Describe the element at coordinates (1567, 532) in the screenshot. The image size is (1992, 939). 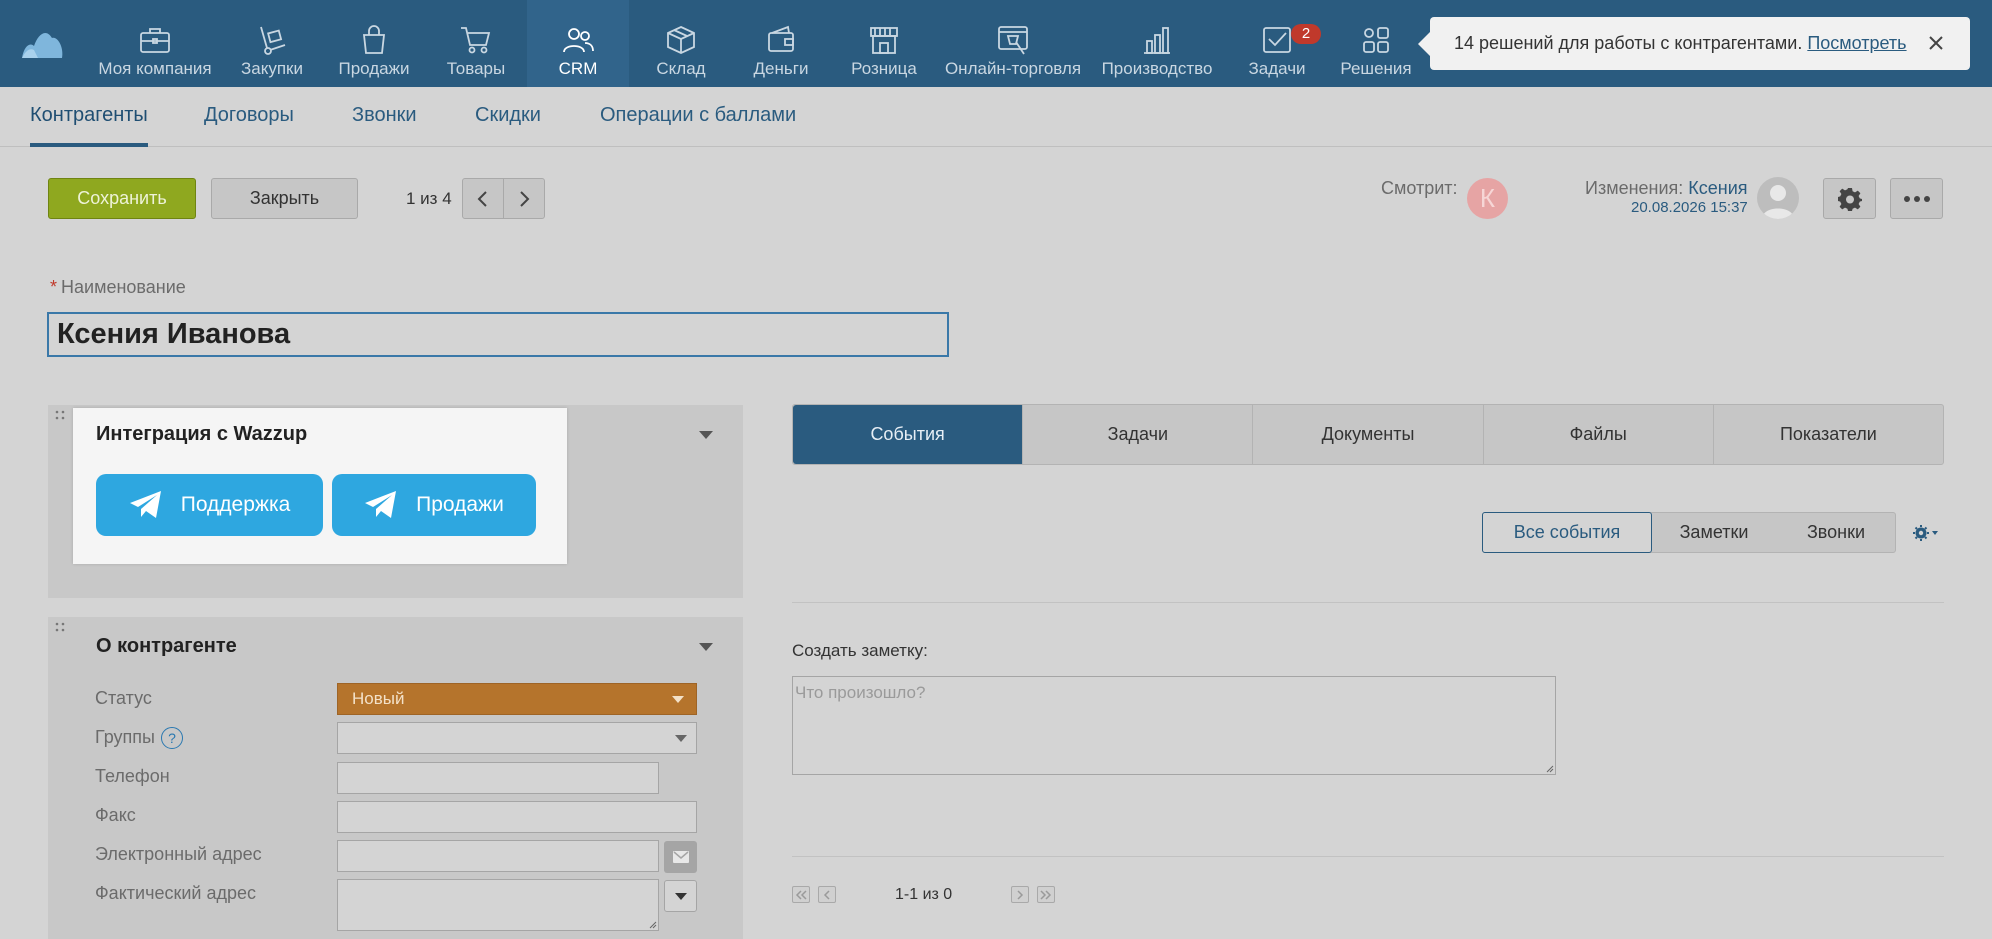
I see `filter-all-events: Все события` at that location.